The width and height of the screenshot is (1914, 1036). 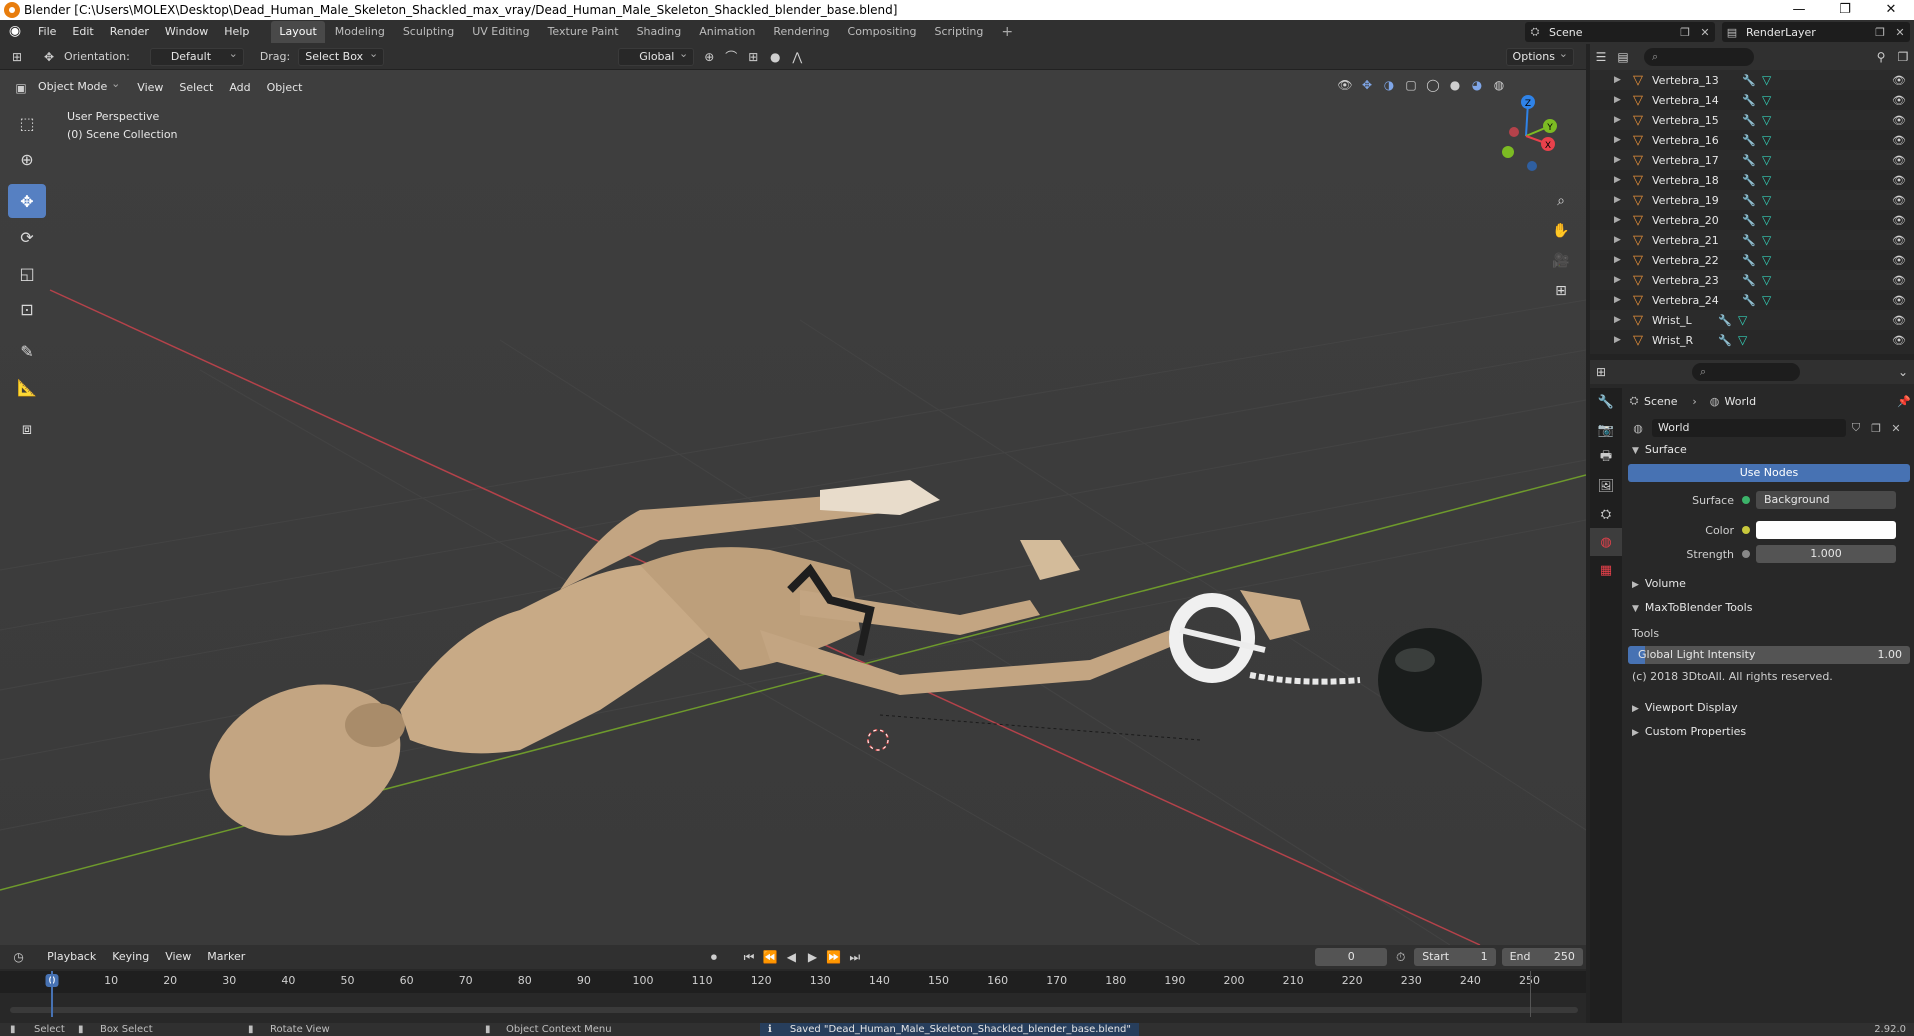 I want to click on unlink-world-icon: ✕, so click(x=1896, y=428).